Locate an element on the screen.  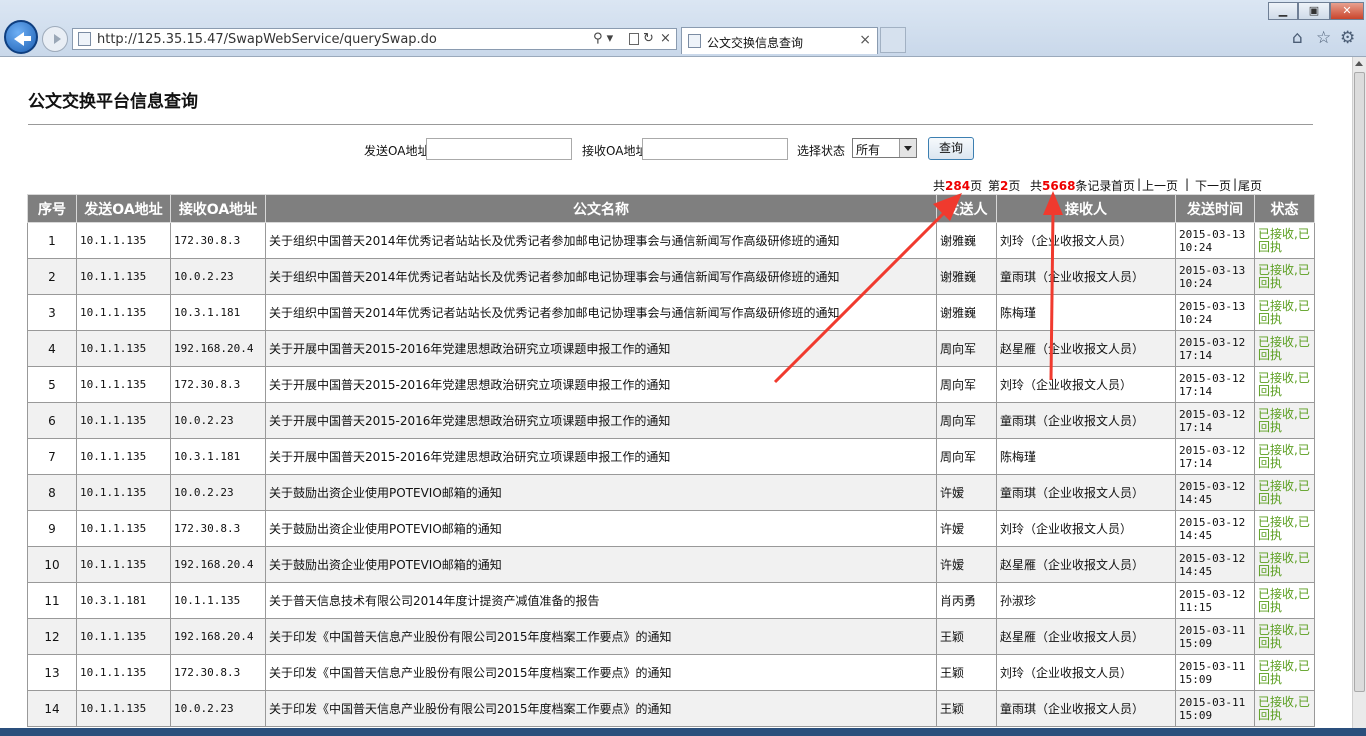
sender-cell: 谢雅巍 is located at coordinates (966, 312).